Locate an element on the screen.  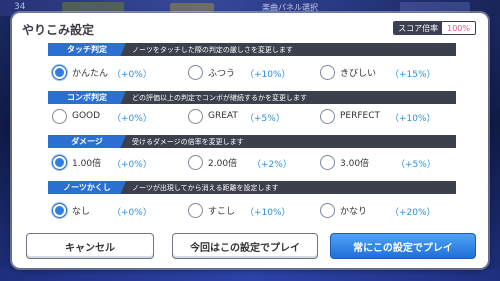
section-description: ノーツをタッチした際の判定の厳しさを変更します is located at coordinates (212, 49).